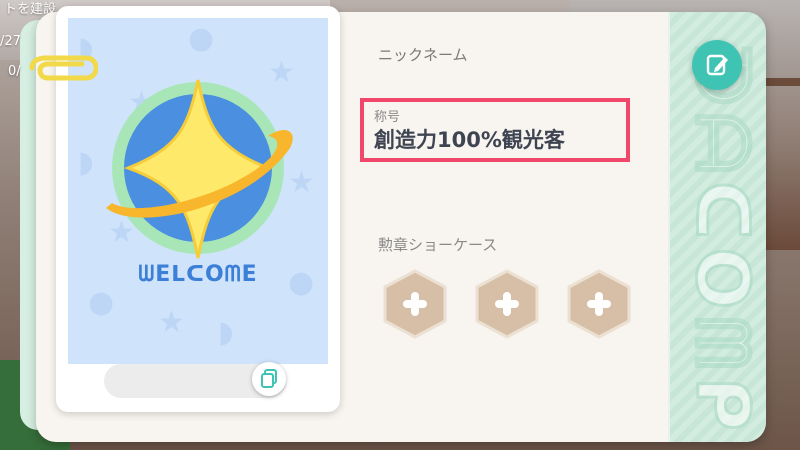 The image size is (800, 450). I want to click on welcome-text: ᗯEᒪᑕOᗰE, so click(198, 274).